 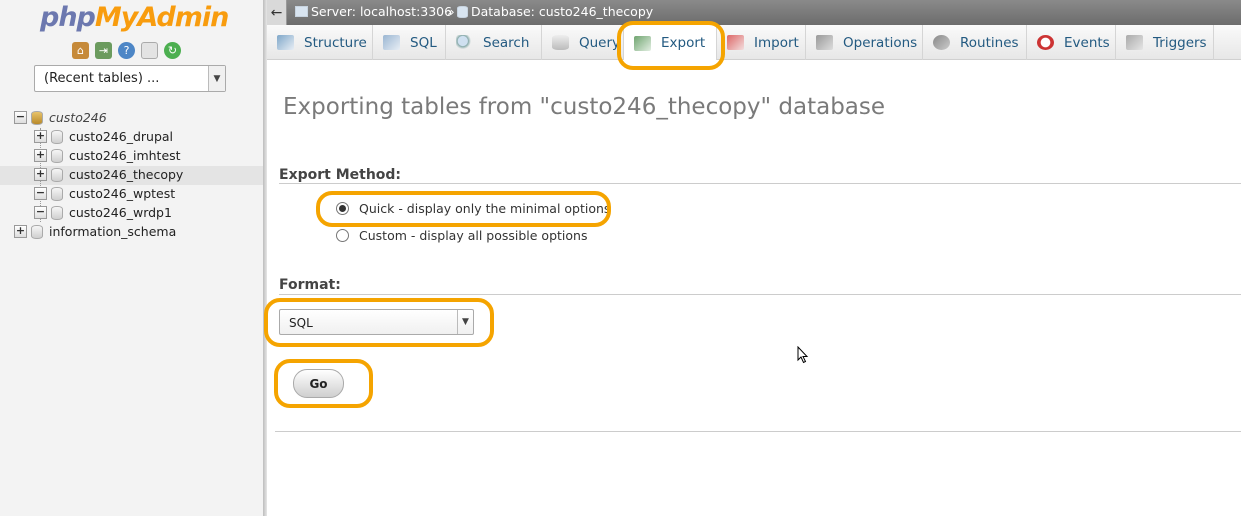 What do you see at coordinates (1134, 42) in the screenshot?
I see `triggers-icon` at bounding box center [1134, 42].